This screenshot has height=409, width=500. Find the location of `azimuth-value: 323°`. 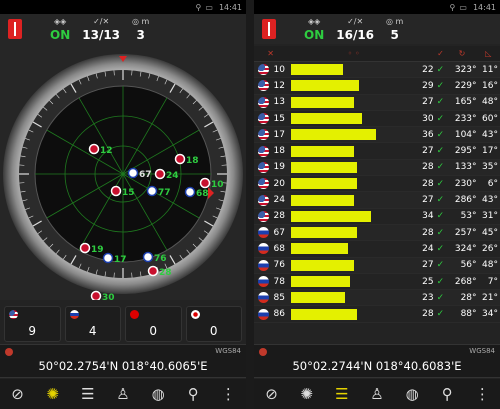

azimuth-value: 323° is located at coordinates (465, 69).